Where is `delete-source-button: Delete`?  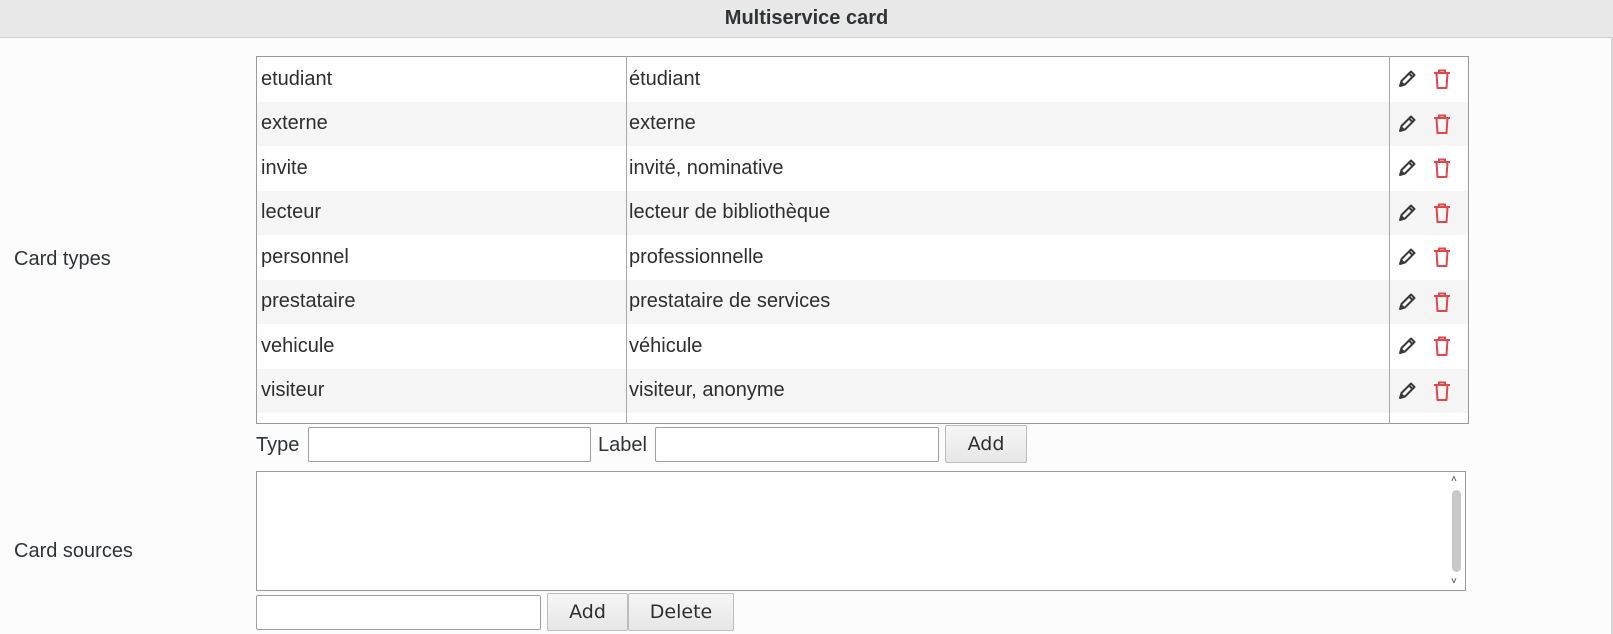
delete-source-button: Delete is located at coordinates (681, 612).